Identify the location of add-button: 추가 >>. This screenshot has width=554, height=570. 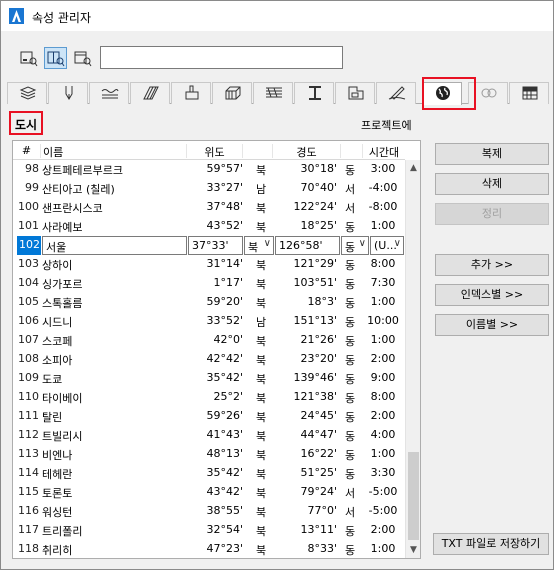
(492, 265).